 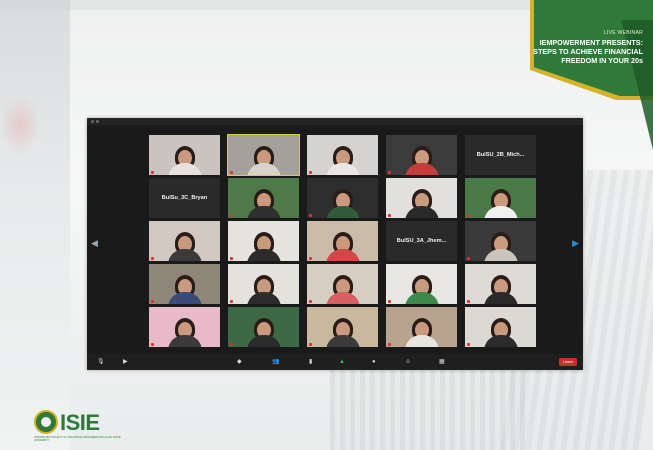 I want to click on mute-button: 🎙, so click(x=101, y=361).